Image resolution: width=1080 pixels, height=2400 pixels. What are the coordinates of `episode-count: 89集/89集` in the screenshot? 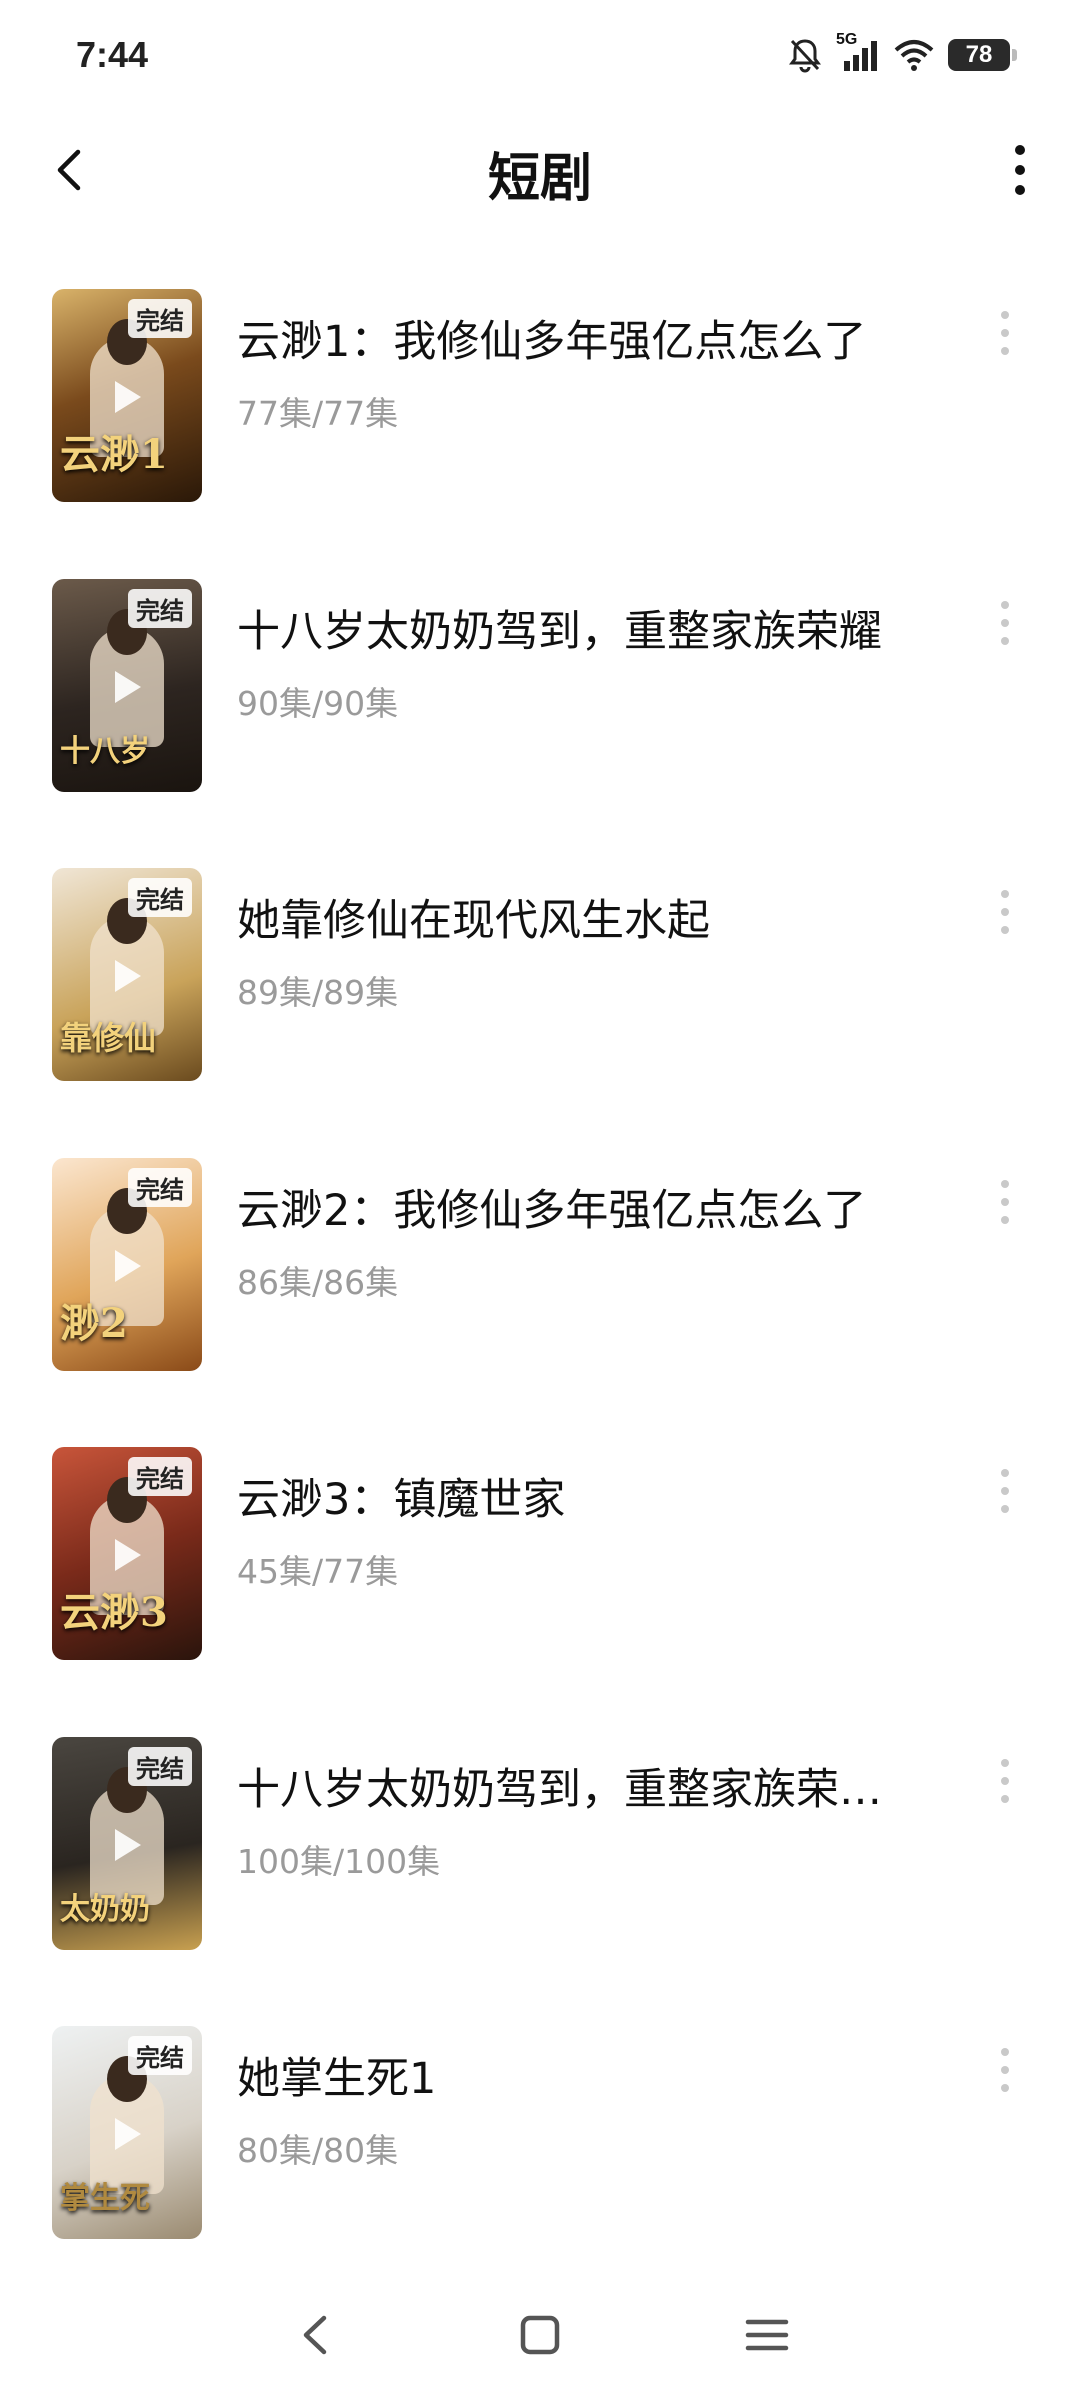 It's located at (318, 992).